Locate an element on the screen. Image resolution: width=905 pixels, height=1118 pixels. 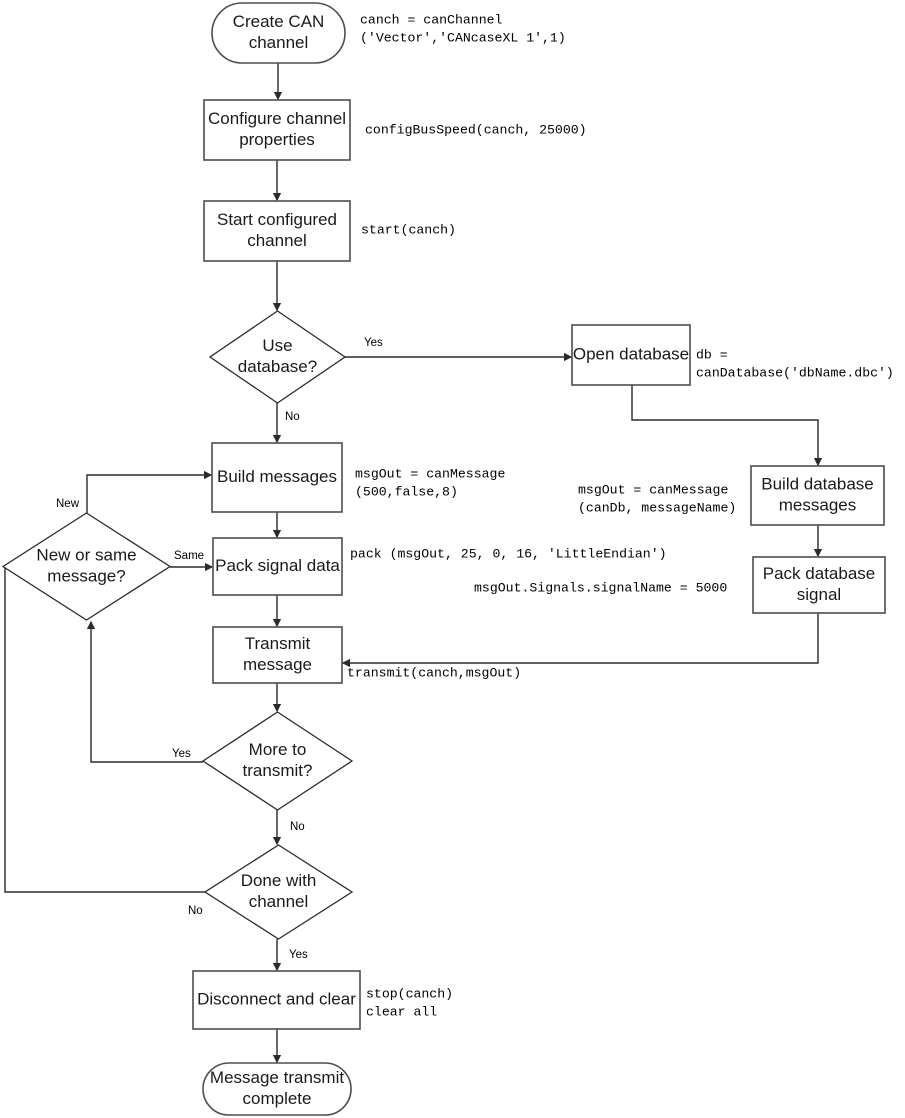
code-can-message-raw-line-1: (500,false,8) is located at coordinates (406, 491).